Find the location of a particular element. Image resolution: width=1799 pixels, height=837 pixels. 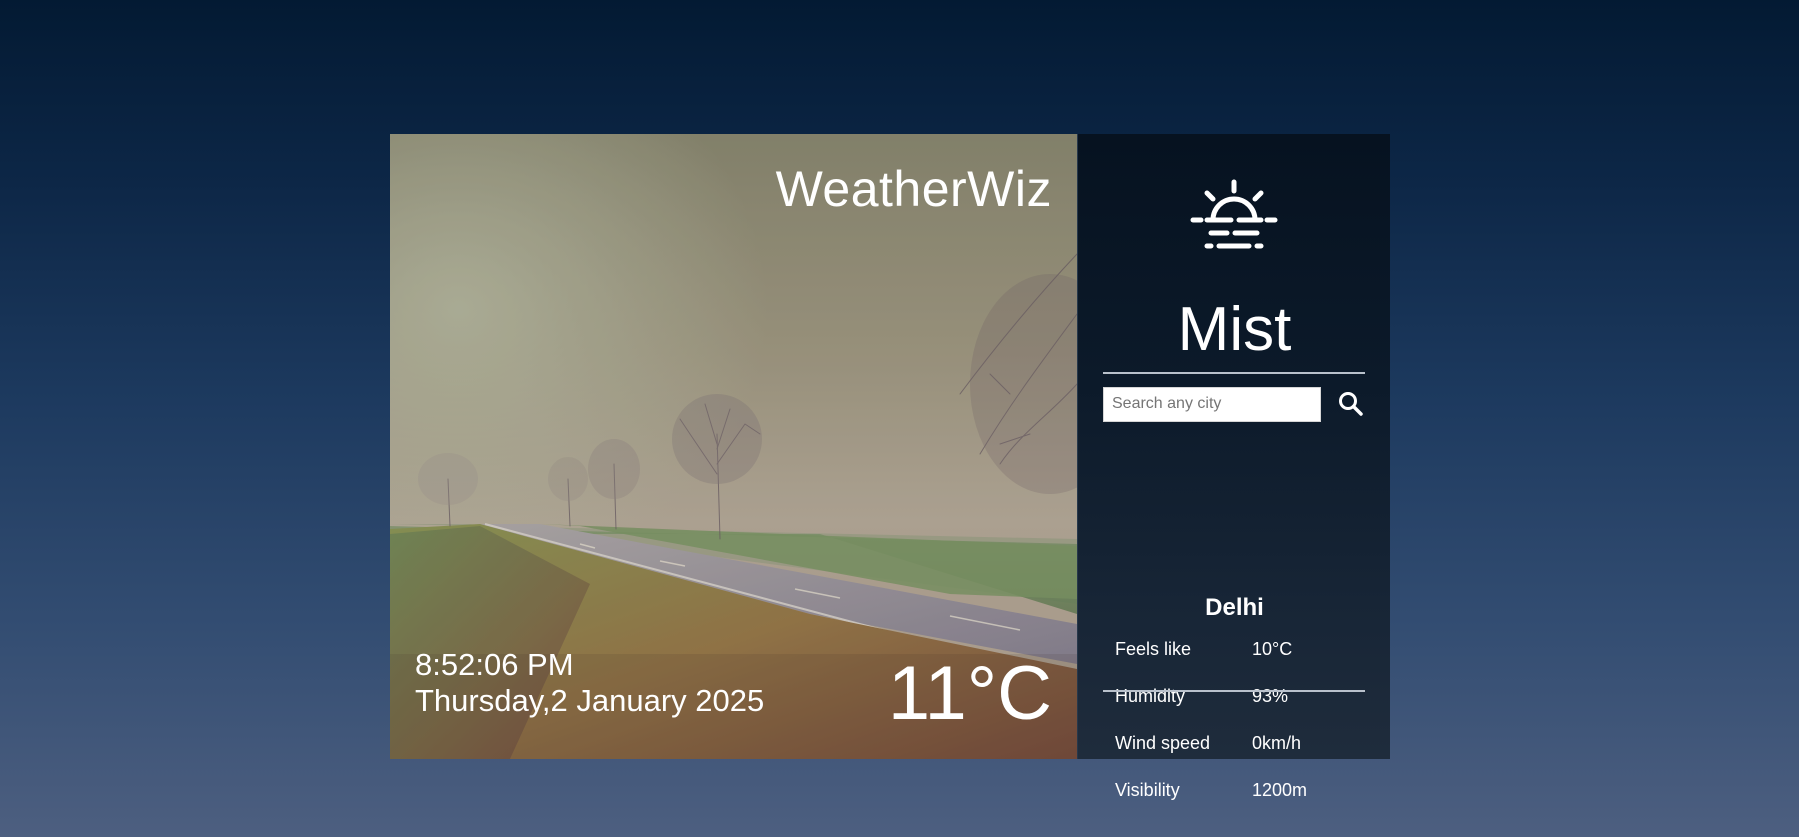

divider-bottom is located at coordinates (1234, 691).